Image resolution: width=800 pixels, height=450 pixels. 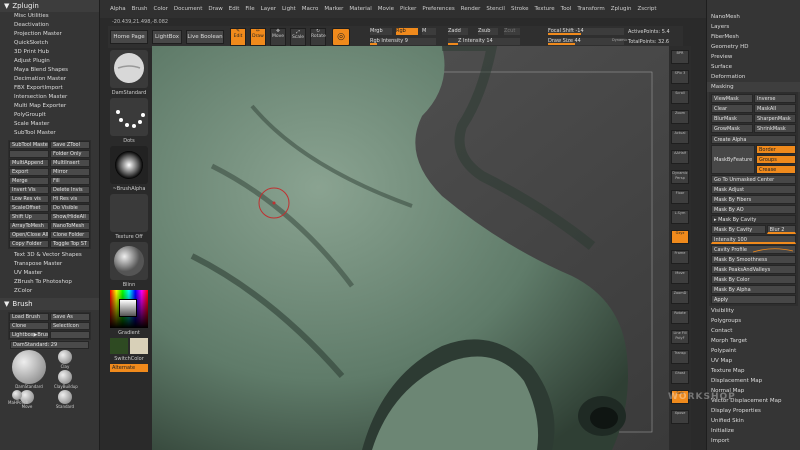 What do you see at coordinates (188, 9) in the screenshot?
I see `menu-item-document: Document` at bounding box center [188, 9].